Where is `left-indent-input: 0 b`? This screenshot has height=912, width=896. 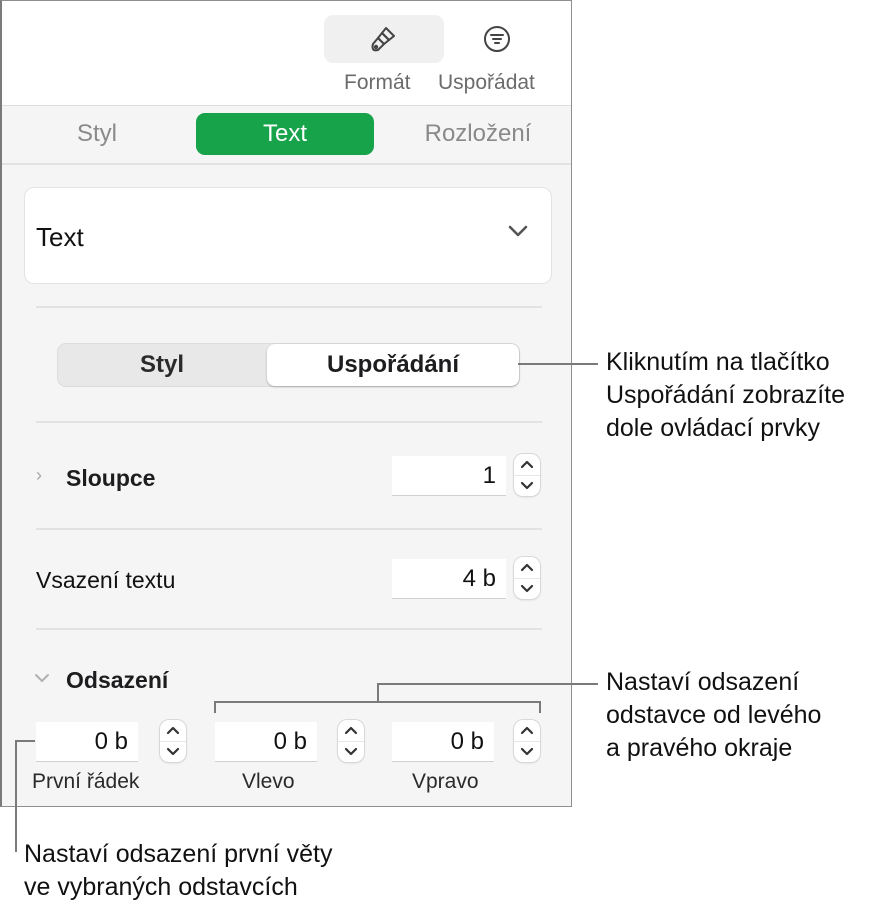
left-indent-input: 0 b is located at coordinates (266, 742).